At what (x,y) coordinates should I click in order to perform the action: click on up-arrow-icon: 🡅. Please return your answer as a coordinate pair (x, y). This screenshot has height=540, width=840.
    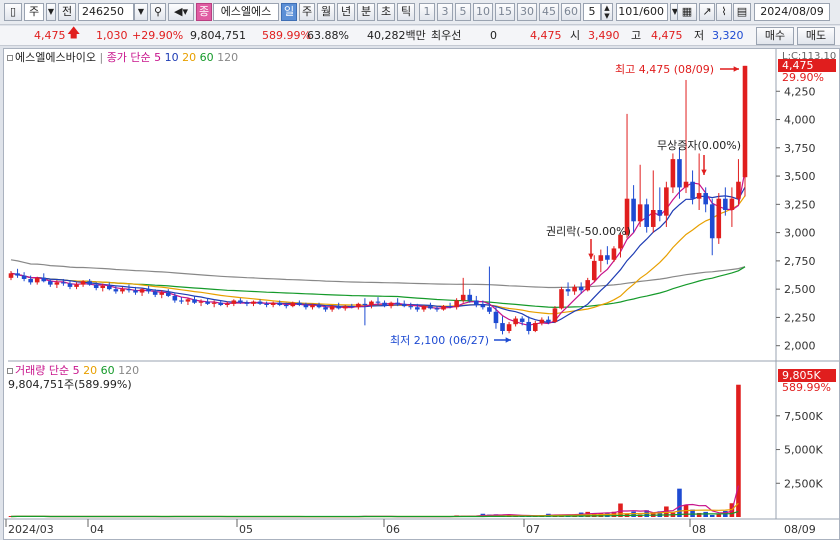
    Looking at the image, I should click on (74, 33).